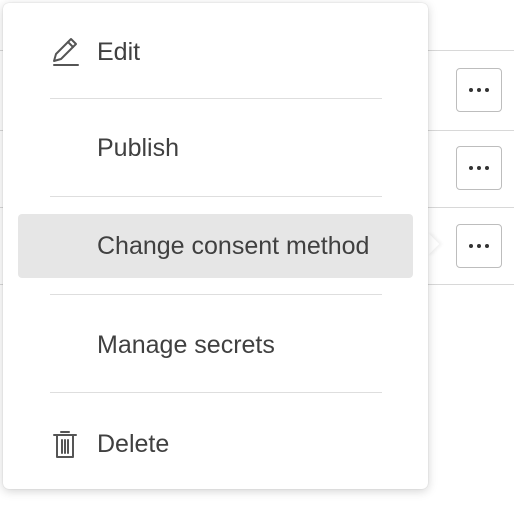 This screenshot has width=514, height=508. I want to click on menu-item-manage-secrets: Manage secrets, so click(215, 345).